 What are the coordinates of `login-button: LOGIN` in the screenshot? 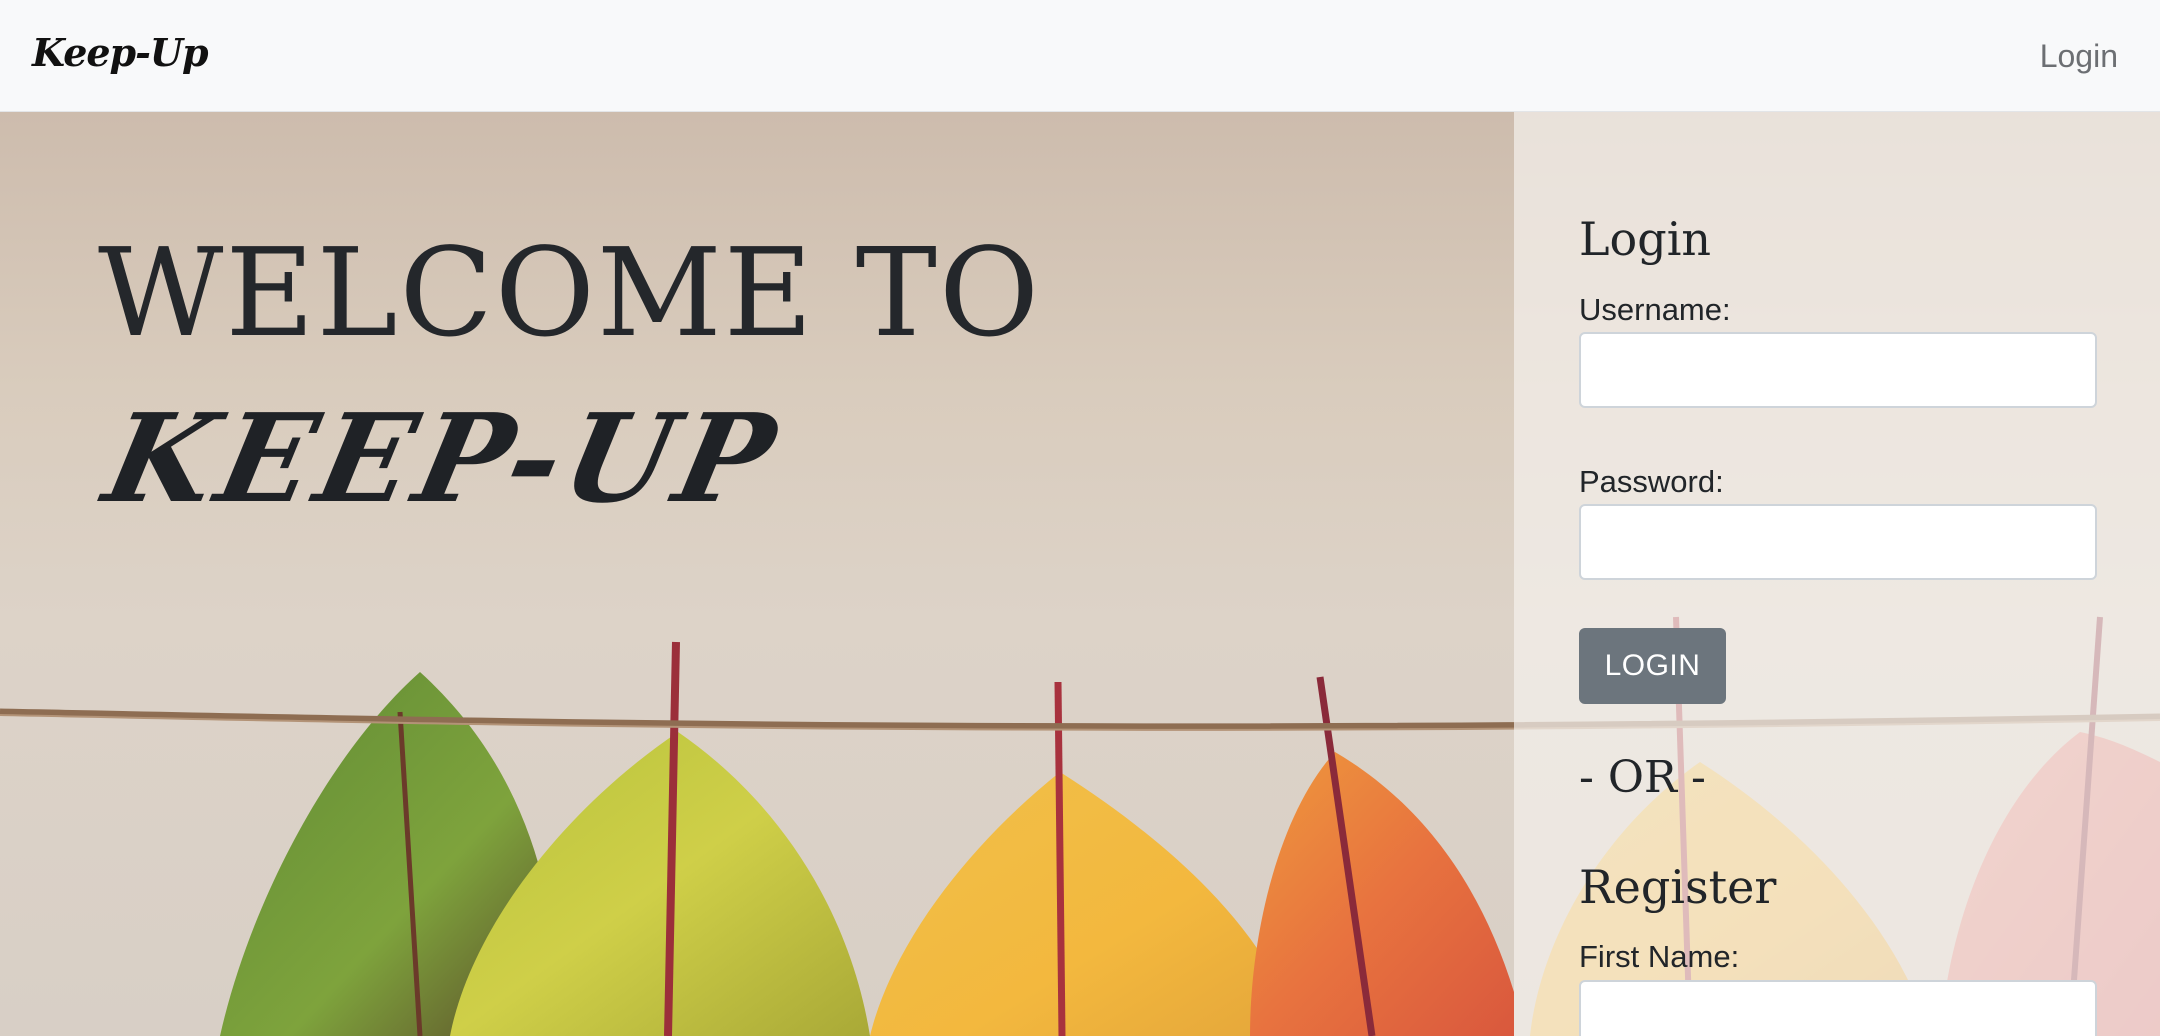 It's located at (1652, 666).